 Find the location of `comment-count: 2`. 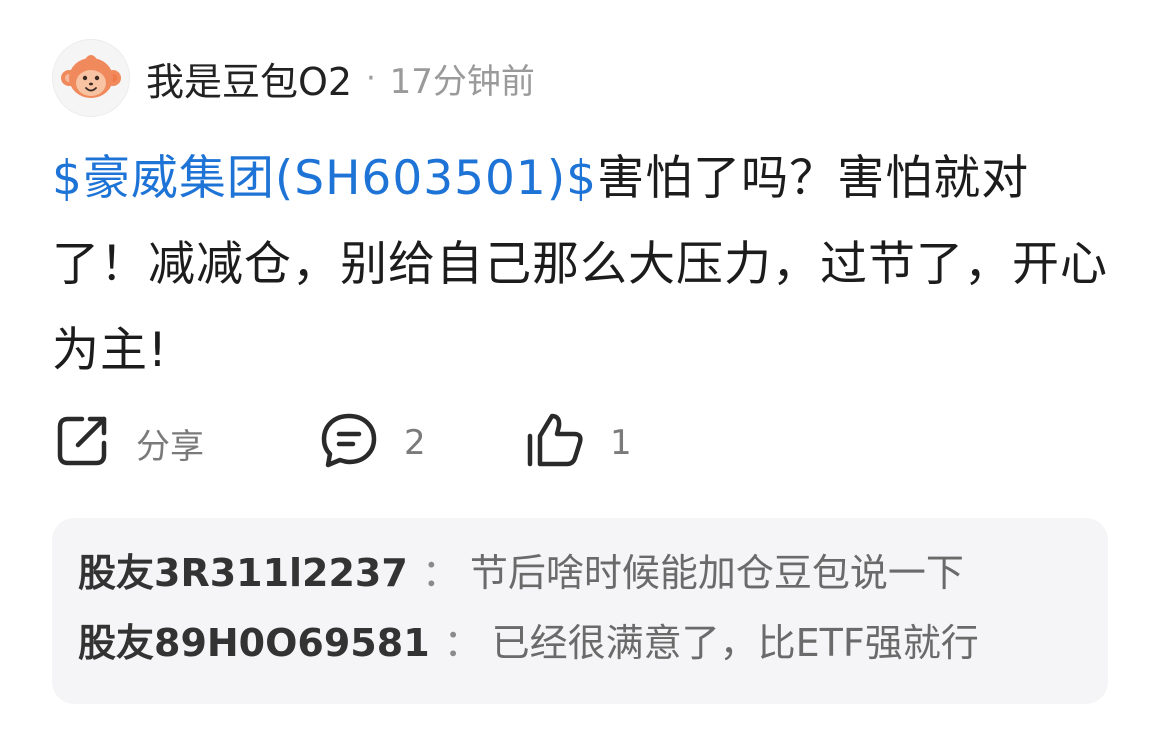

comment-count: 2 is located at coordinates (415, 443).